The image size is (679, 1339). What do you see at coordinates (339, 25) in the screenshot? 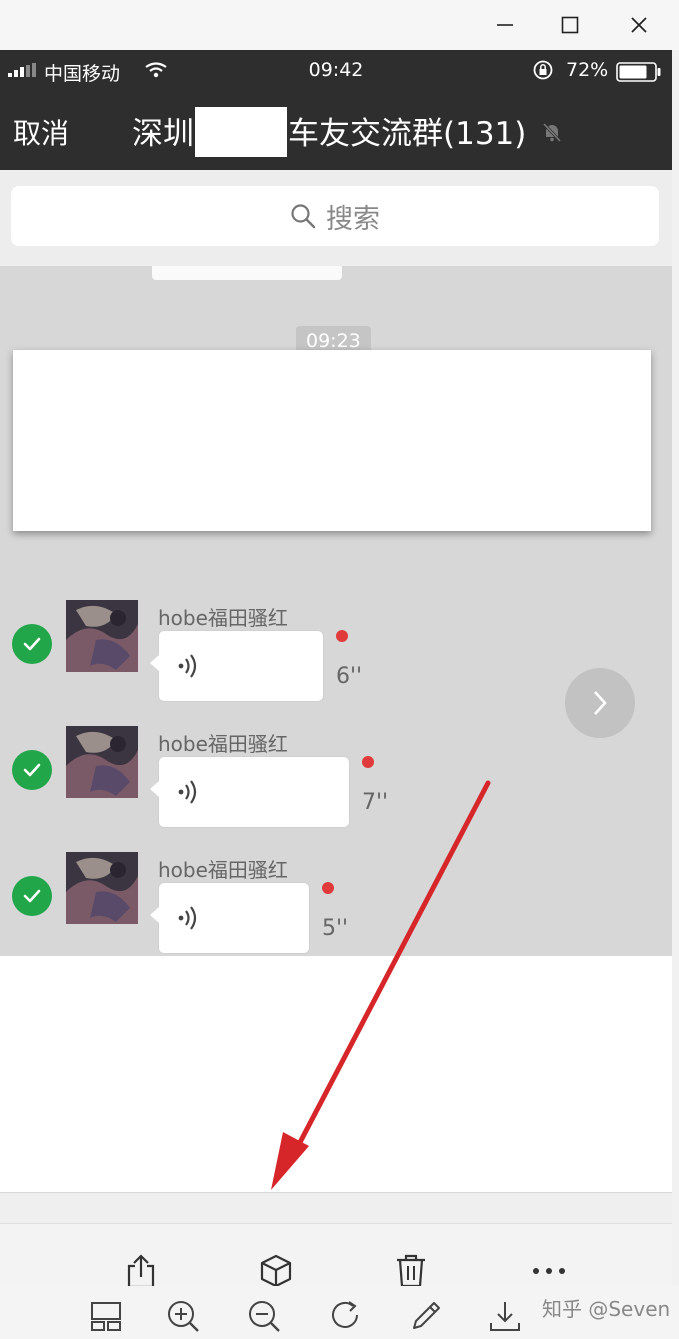
I see `window-title-bar` at bounding box center [339, 25].